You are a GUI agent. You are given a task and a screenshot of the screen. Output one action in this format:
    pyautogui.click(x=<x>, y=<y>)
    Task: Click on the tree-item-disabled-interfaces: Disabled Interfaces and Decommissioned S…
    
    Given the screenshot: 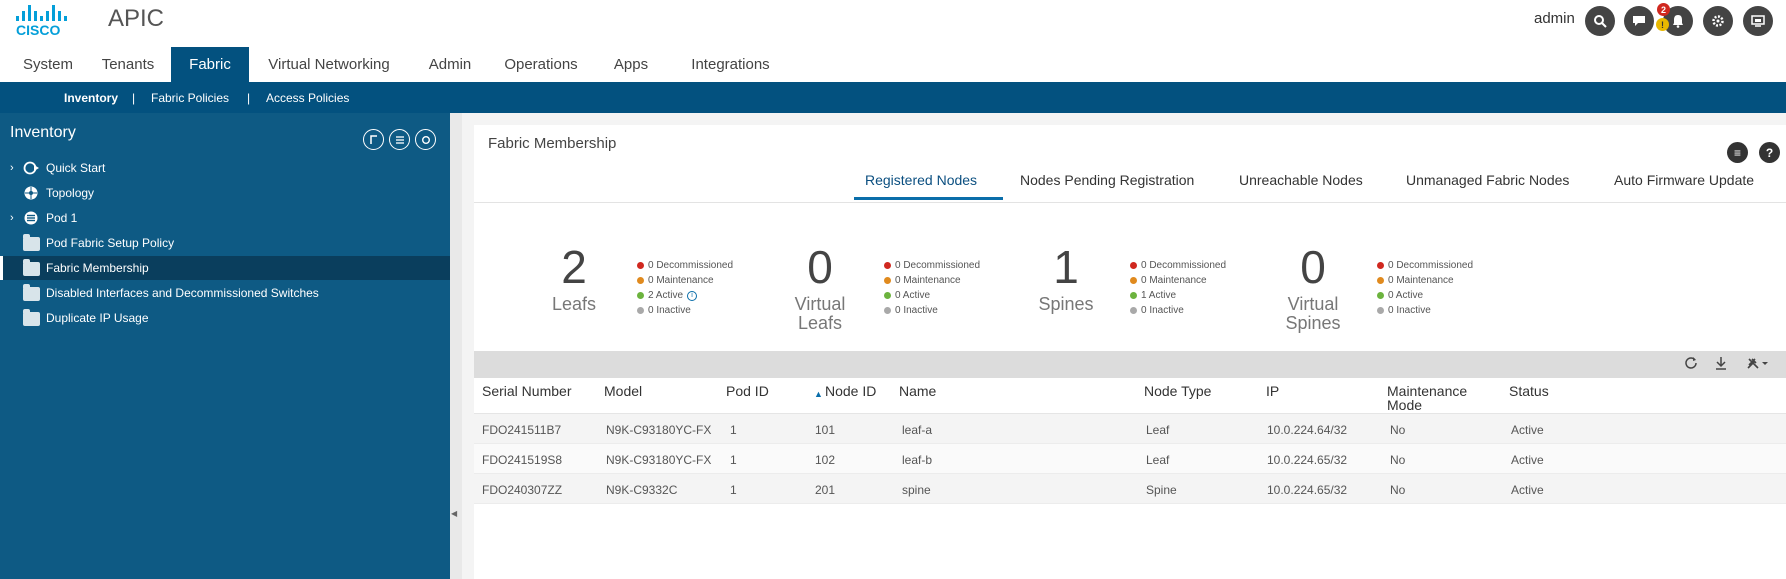 What is the action you would take?
    pyautogui.click(x=225, y=293)
    